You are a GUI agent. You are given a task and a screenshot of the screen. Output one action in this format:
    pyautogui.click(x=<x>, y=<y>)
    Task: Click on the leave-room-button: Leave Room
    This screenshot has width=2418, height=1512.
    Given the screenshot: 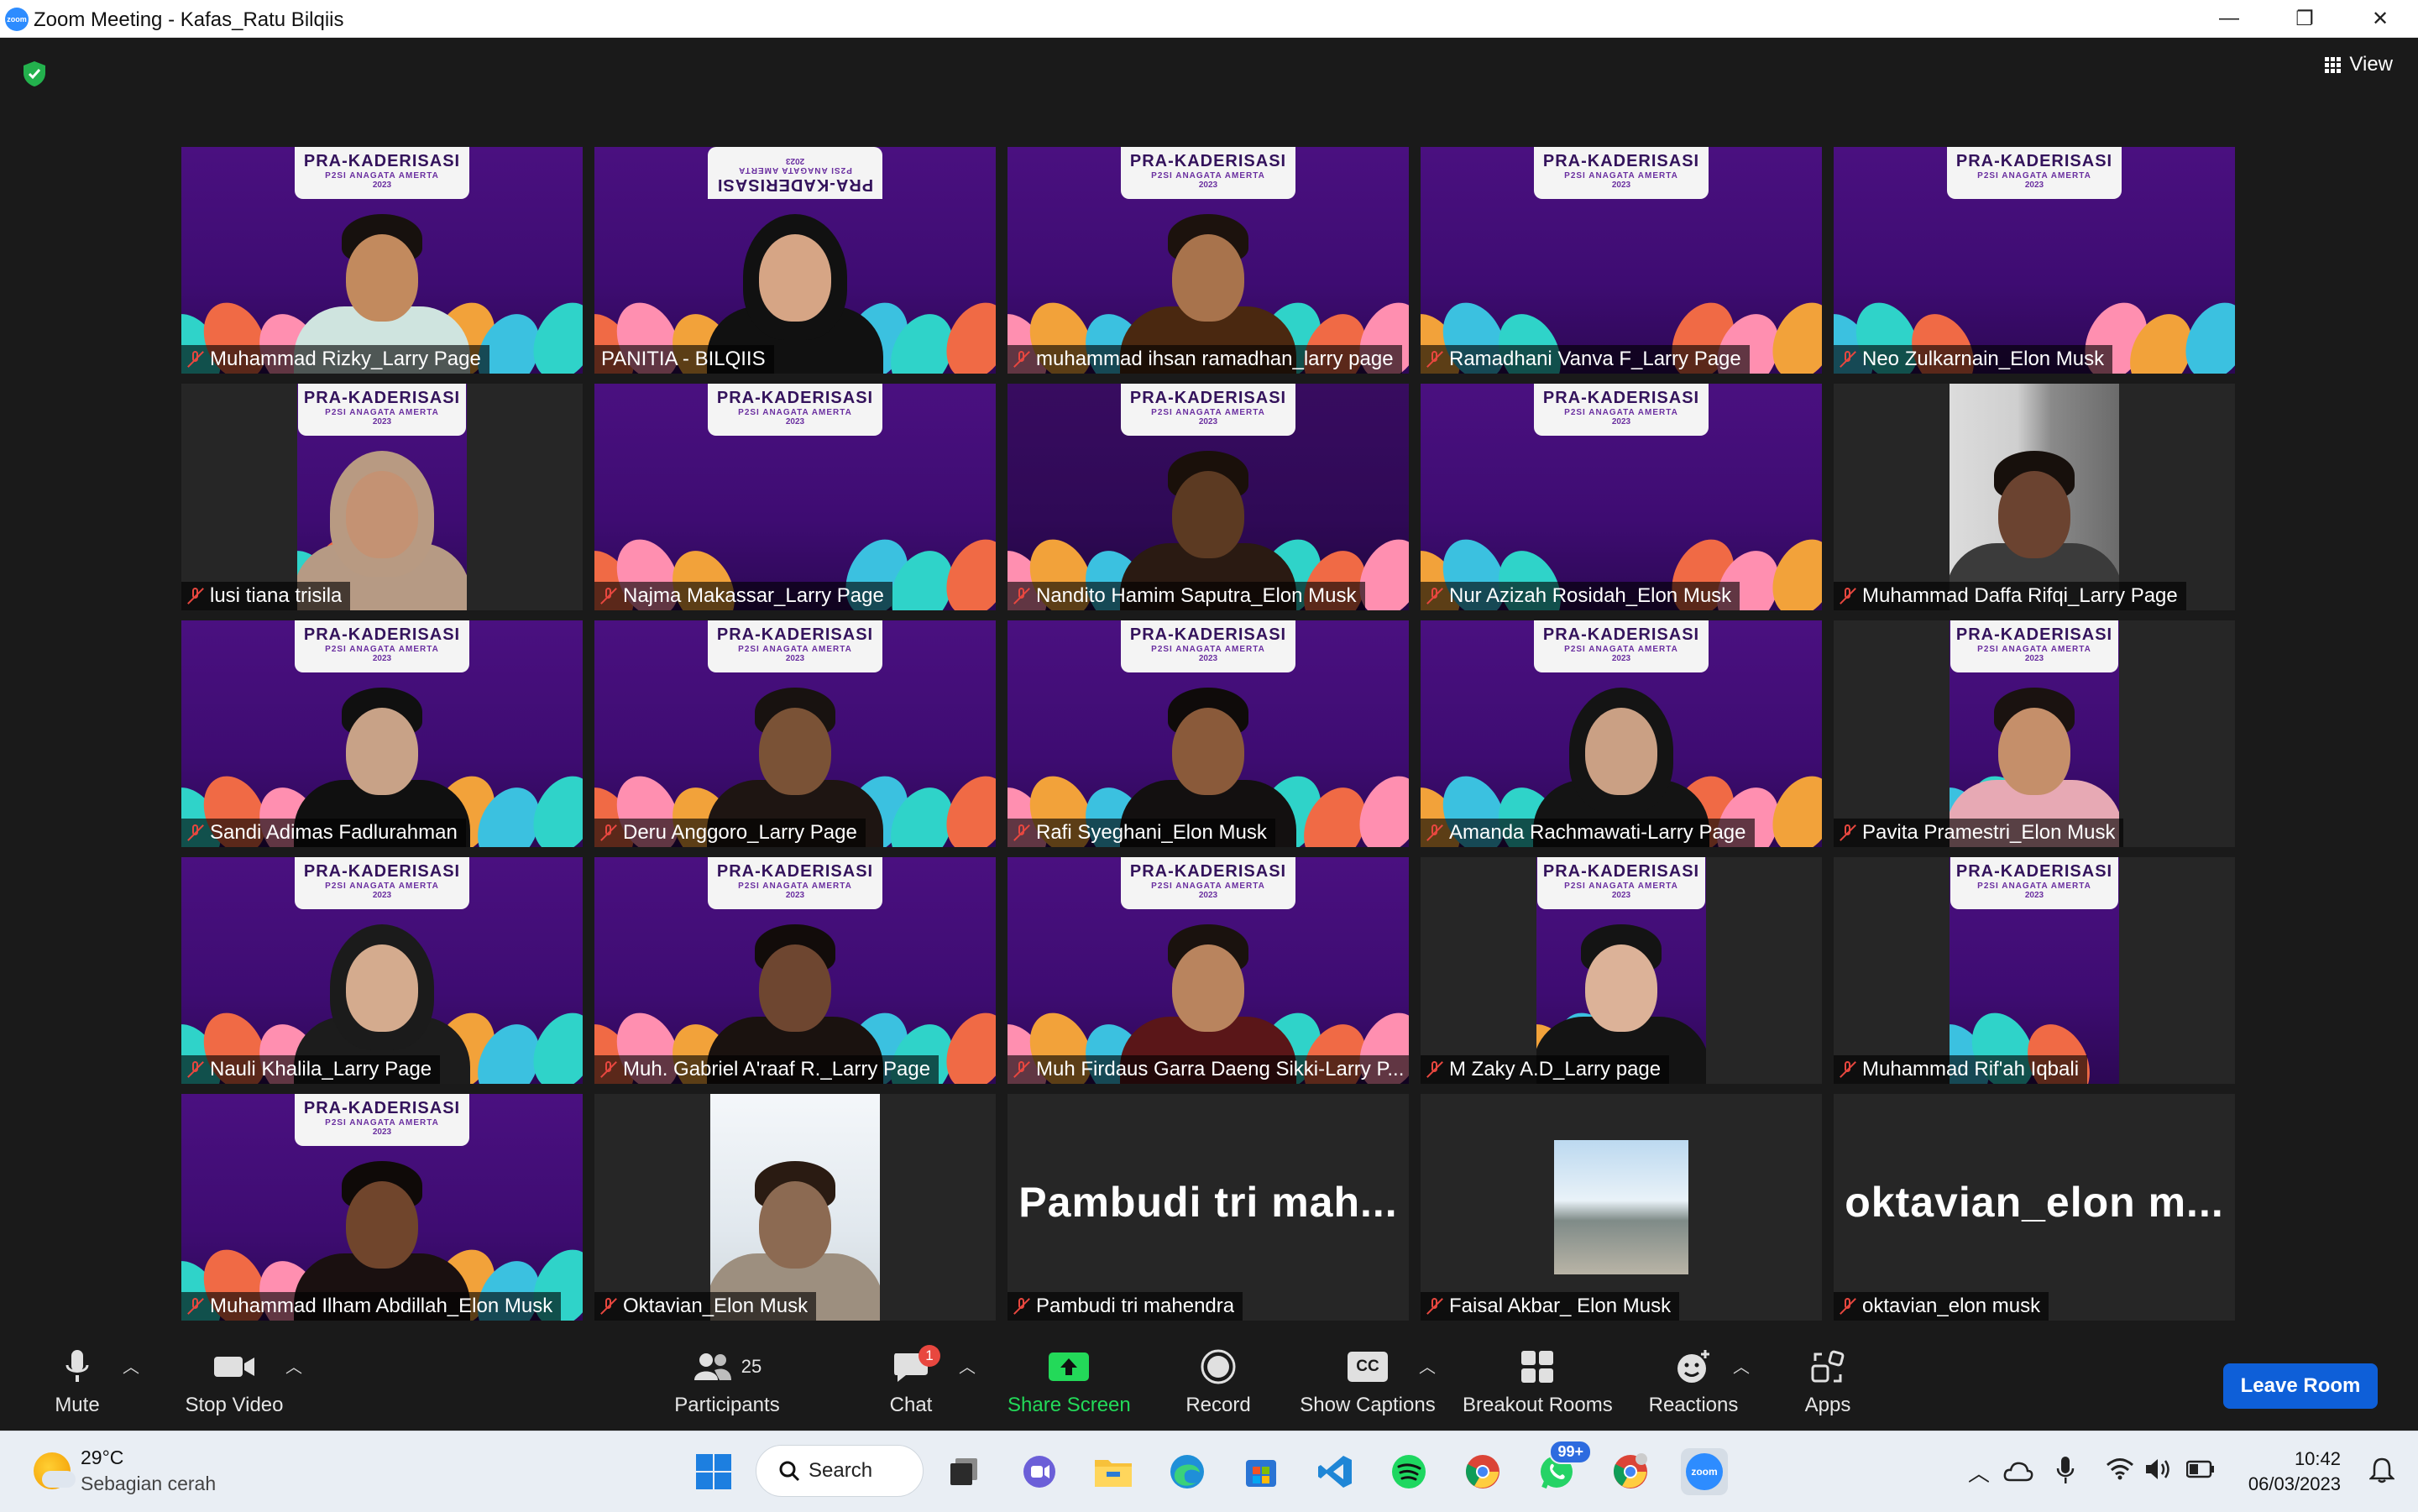 What is the action you would take?
    pyautogui.click(x=2300, y=1386)
    